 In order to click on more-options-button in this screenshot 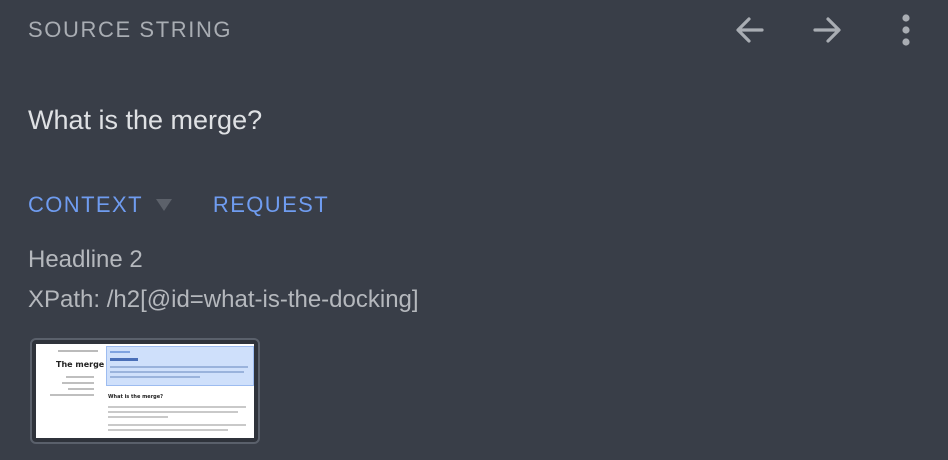, I will do `click(906, 30)`.